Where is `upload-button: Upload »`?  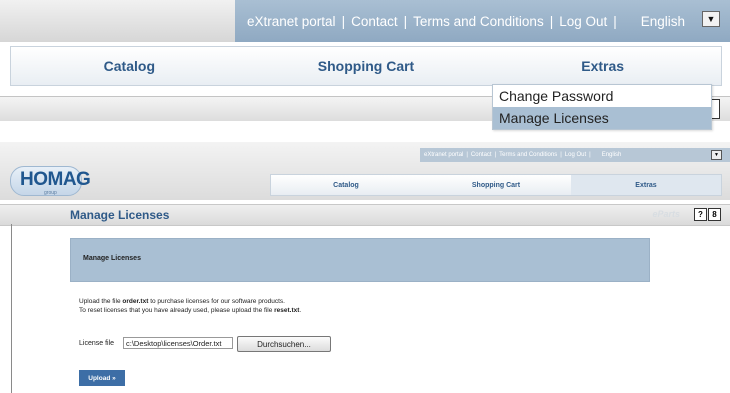
upload-button: Upload » is located at coordinates (102, 378).